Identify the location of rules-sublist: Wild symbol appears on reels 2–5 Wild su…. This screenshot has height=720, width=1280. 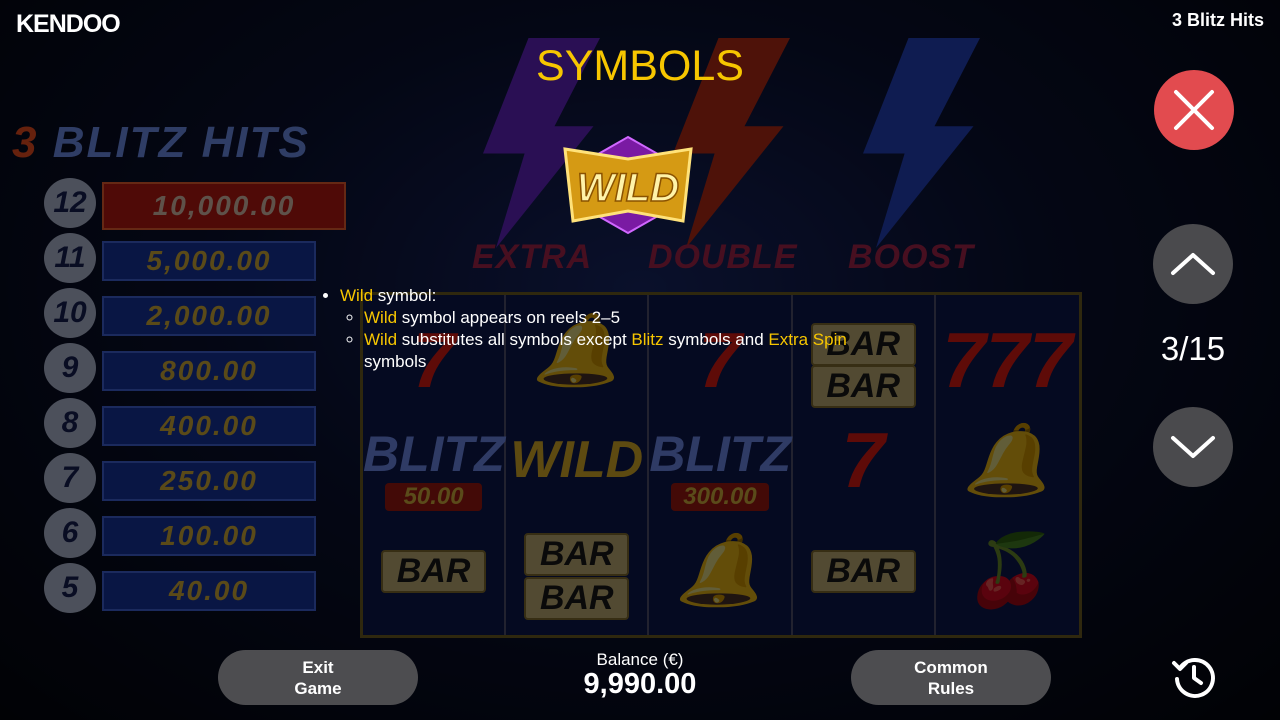
(625, 340).